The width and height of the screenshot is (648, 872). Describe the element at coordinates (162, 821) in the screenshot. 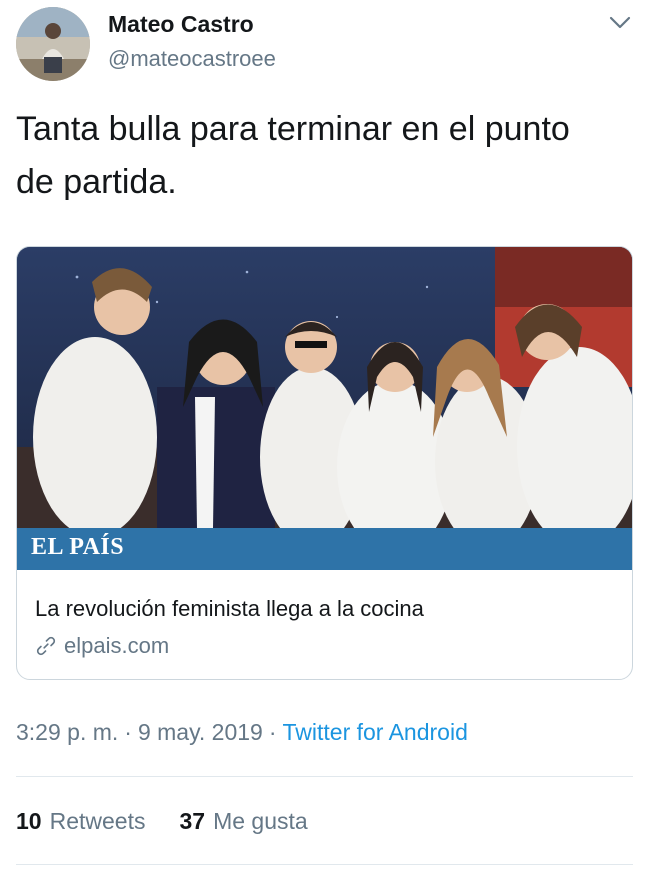

I see `tweet-stats: 10 Retweets 37 Me gusta` at that location.